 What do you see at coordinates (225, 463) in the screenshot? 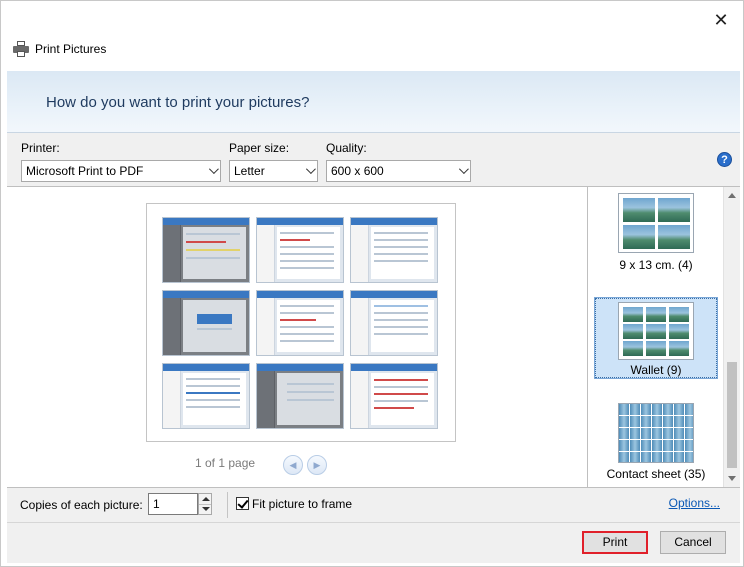
I see `page-indicator: 1 of 1 page` at bounding box center [225, 463].